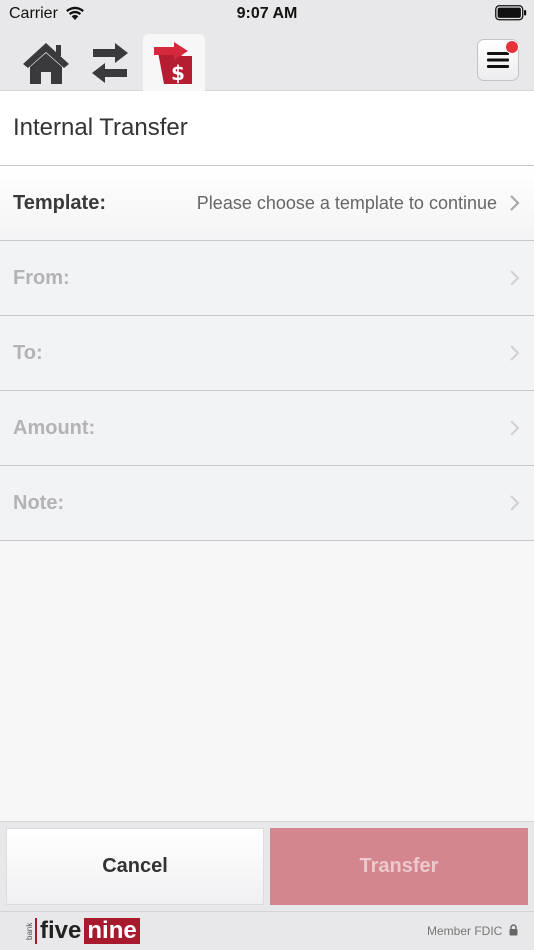 Image resolution: width=534 pixels, height=950 pixels. I want to click on hamburger-menu-icon, so click(498, 60).